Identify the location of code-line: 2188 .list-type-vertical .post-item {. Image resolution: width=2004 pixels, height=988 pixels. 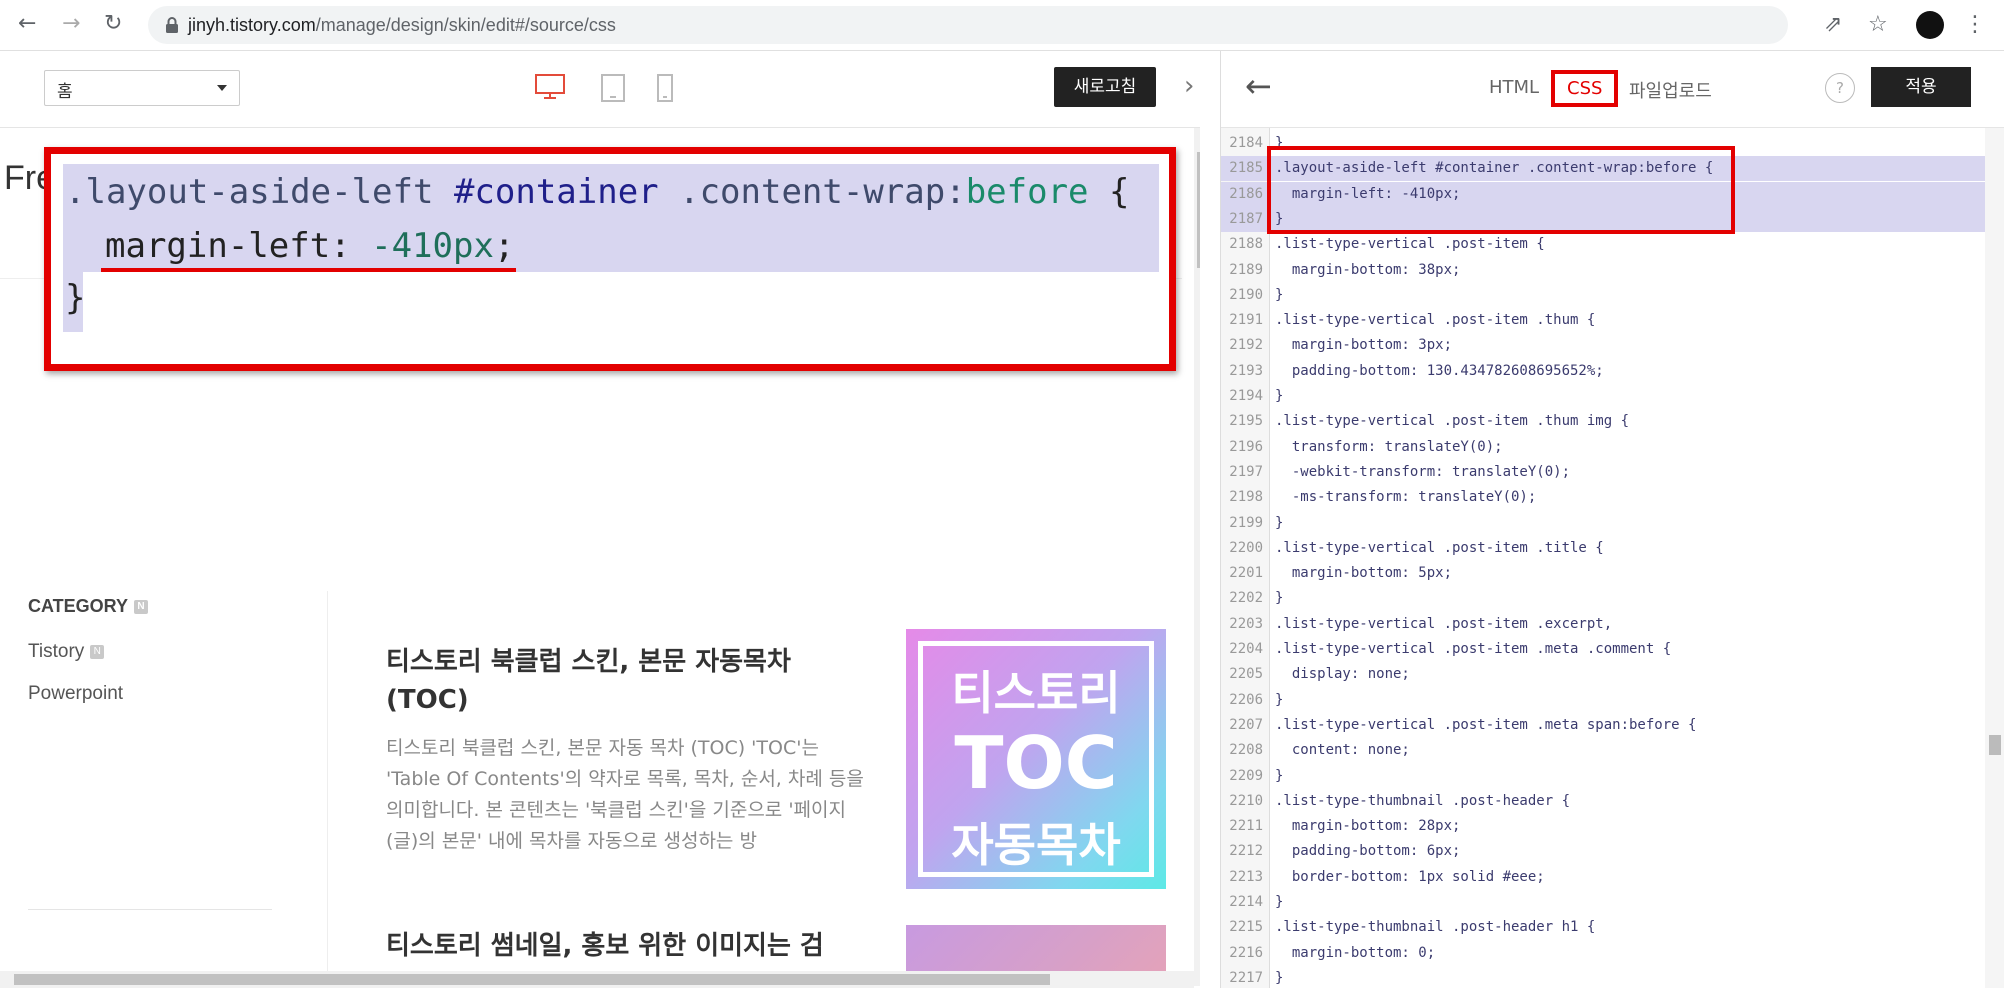
(1603, 244).